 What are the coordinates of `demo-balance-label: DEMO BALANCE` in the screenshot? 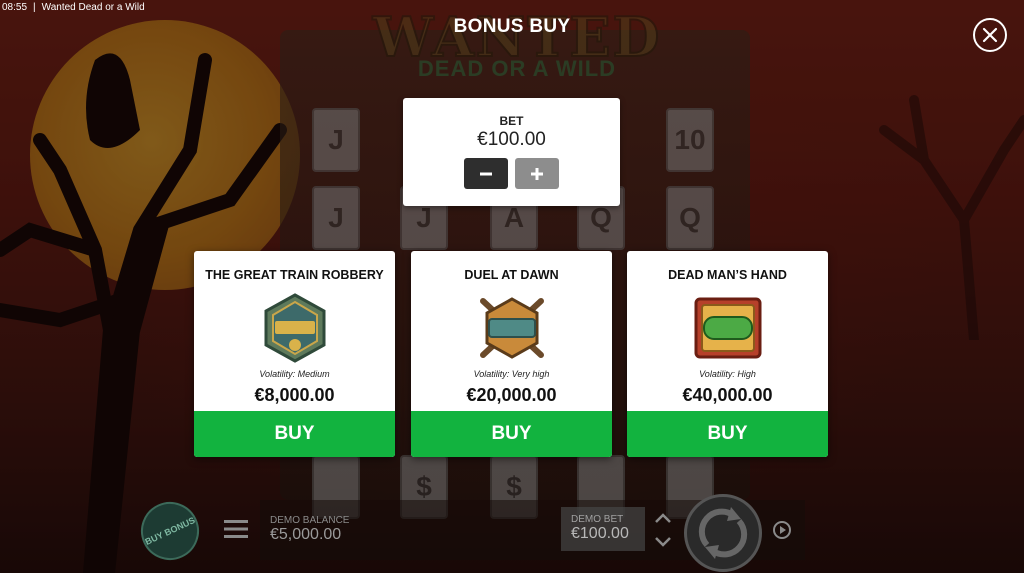 It's located at (310, 520).